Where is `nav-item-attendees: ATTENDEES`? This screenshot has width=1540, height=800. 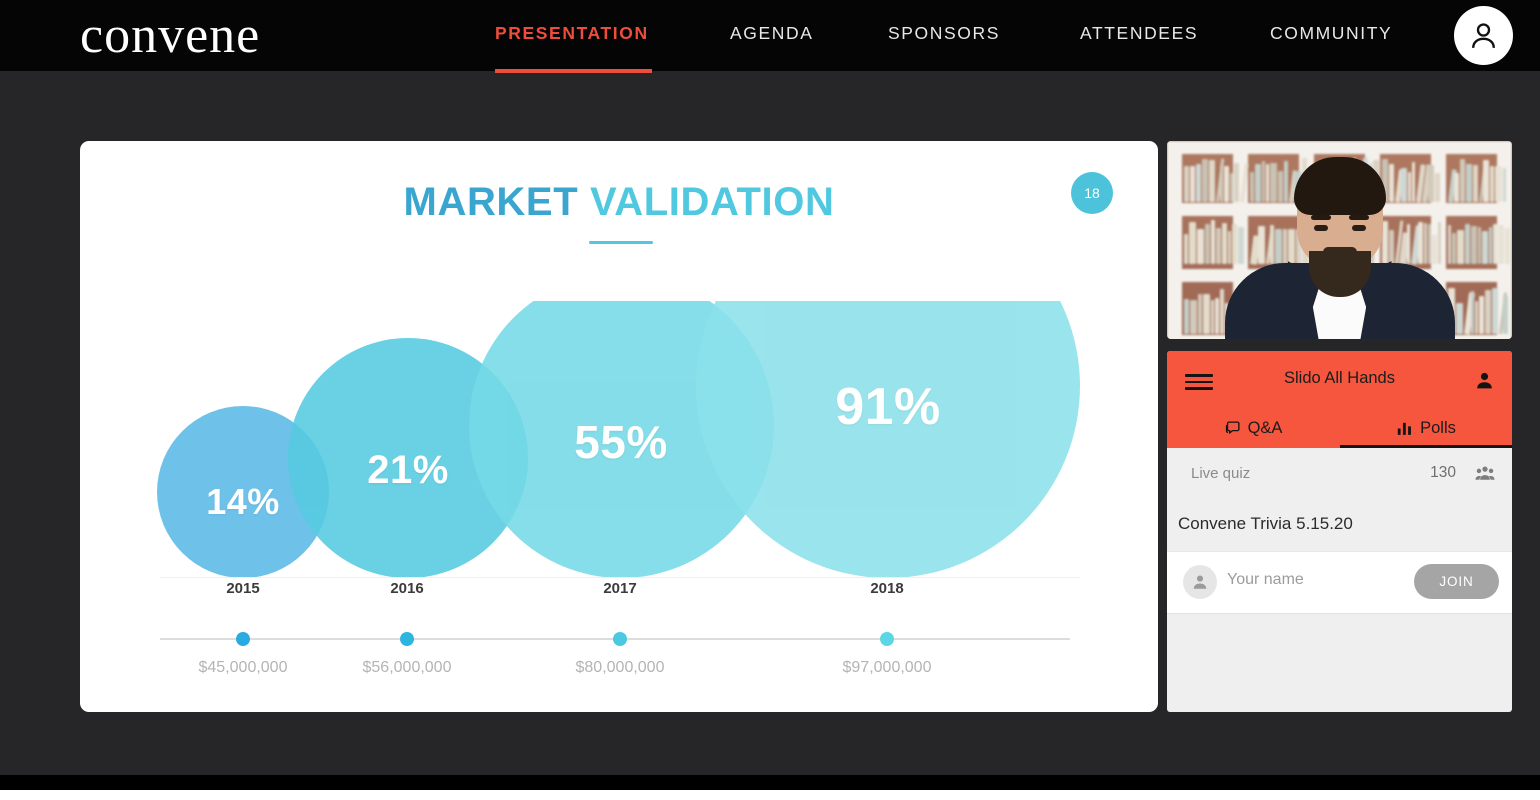
nav-item-attendees: ATTENDEES is located at coordinates (1139, 36).